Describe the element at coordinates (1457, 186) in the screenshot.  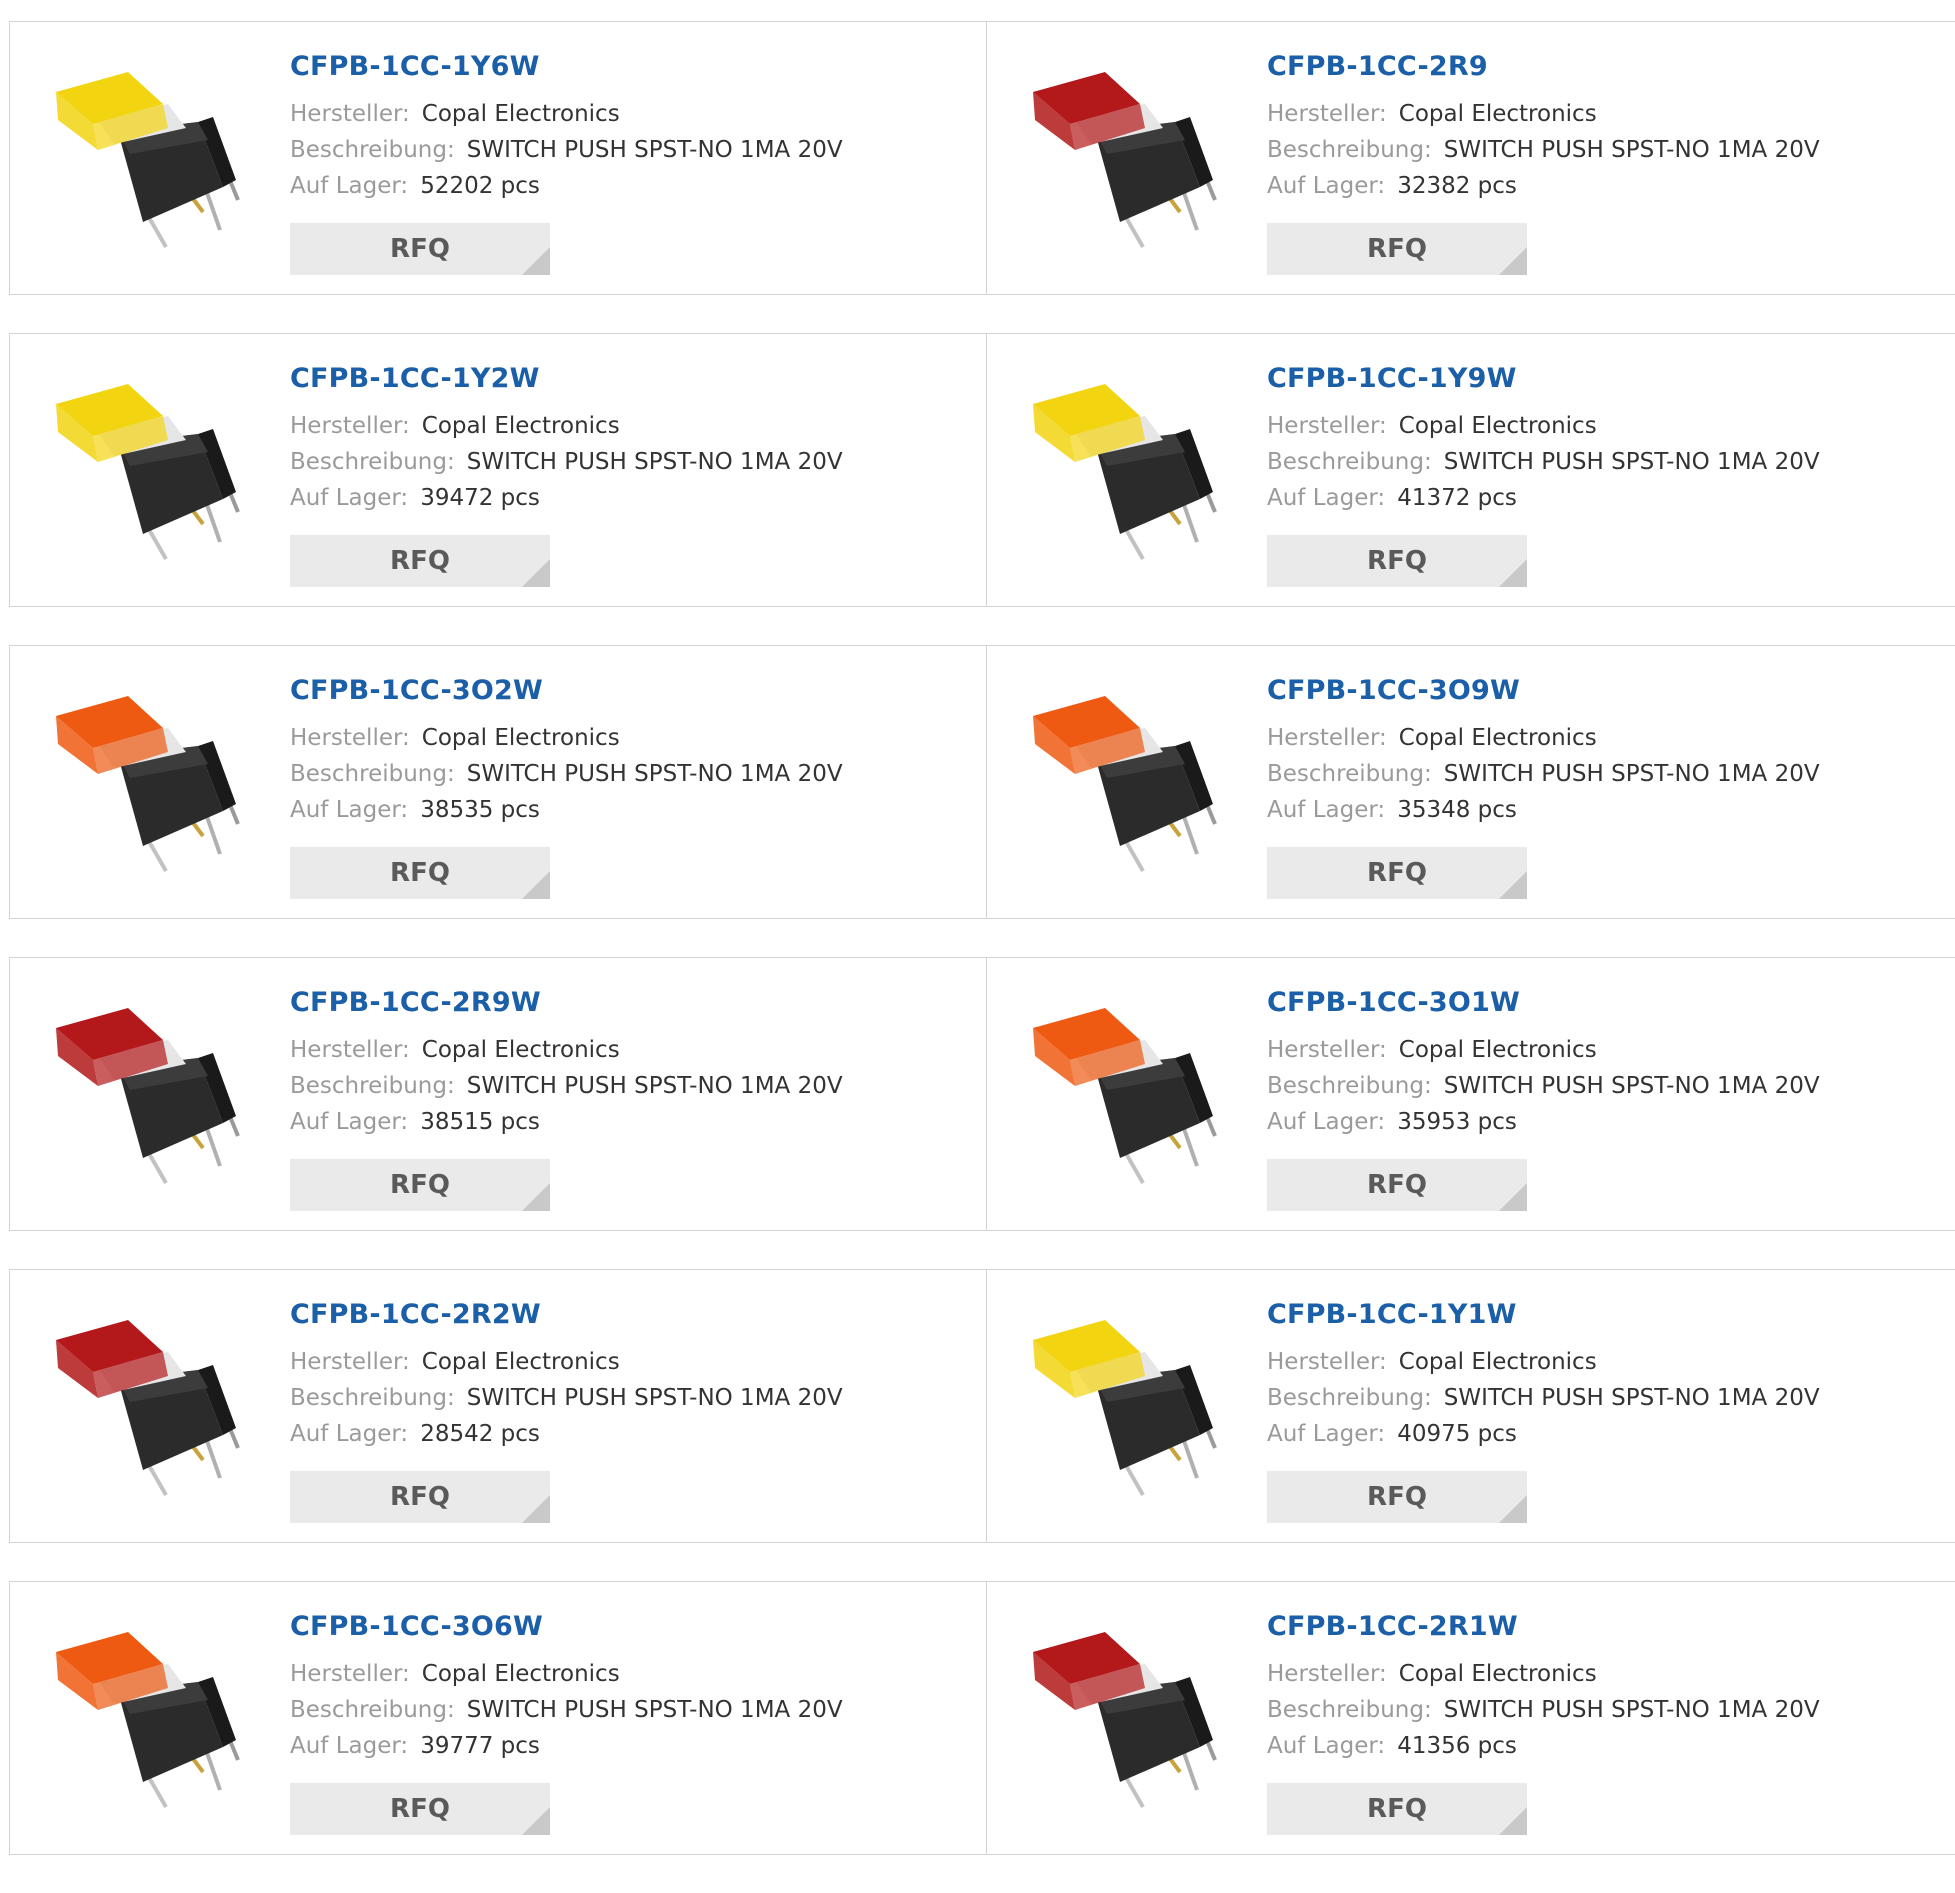
I see `stock-value: 32382 pcs` at that location.